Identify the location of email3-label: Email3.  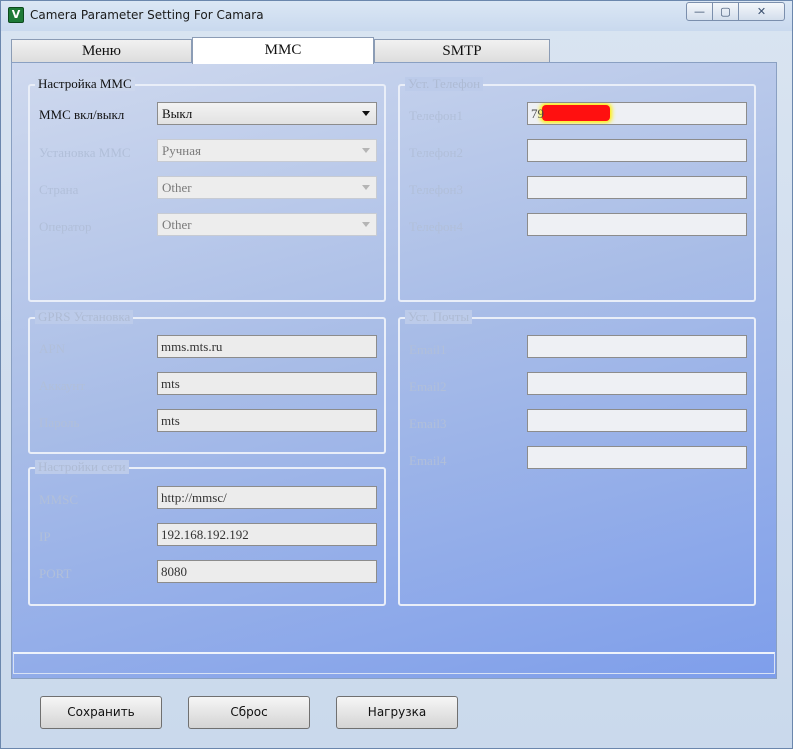
(428, 423).